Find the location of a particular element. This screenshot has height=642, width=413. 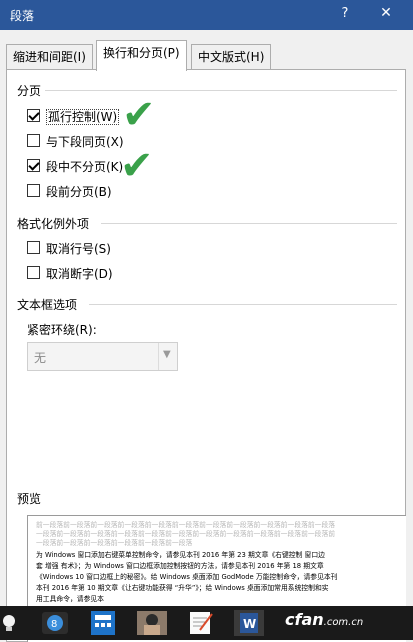

word-icon: W is located at coordinates (249, 623).